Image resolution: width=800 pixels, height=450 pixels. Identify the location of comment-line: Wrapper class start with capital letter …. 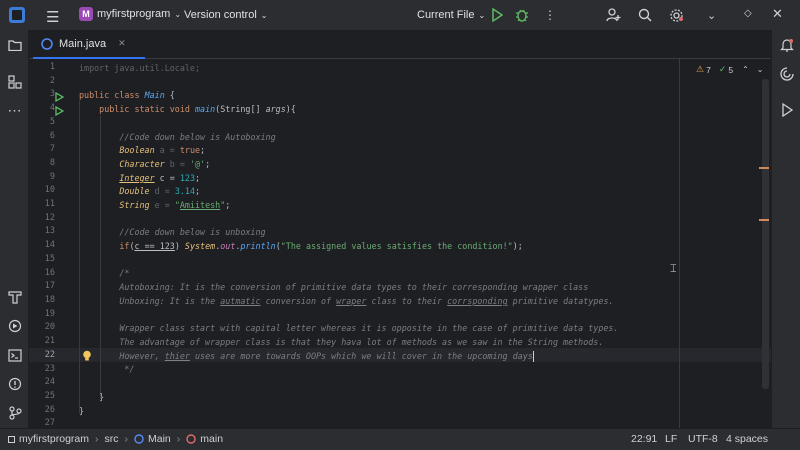
(349, 328).